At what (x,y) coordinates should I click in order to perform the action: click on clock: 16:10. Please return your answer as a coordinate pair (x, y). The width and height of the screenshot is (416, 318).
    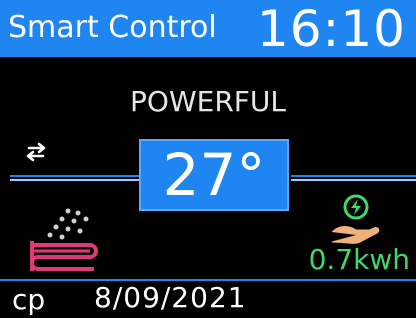
    Looking at the image, I should click on (331, 29).